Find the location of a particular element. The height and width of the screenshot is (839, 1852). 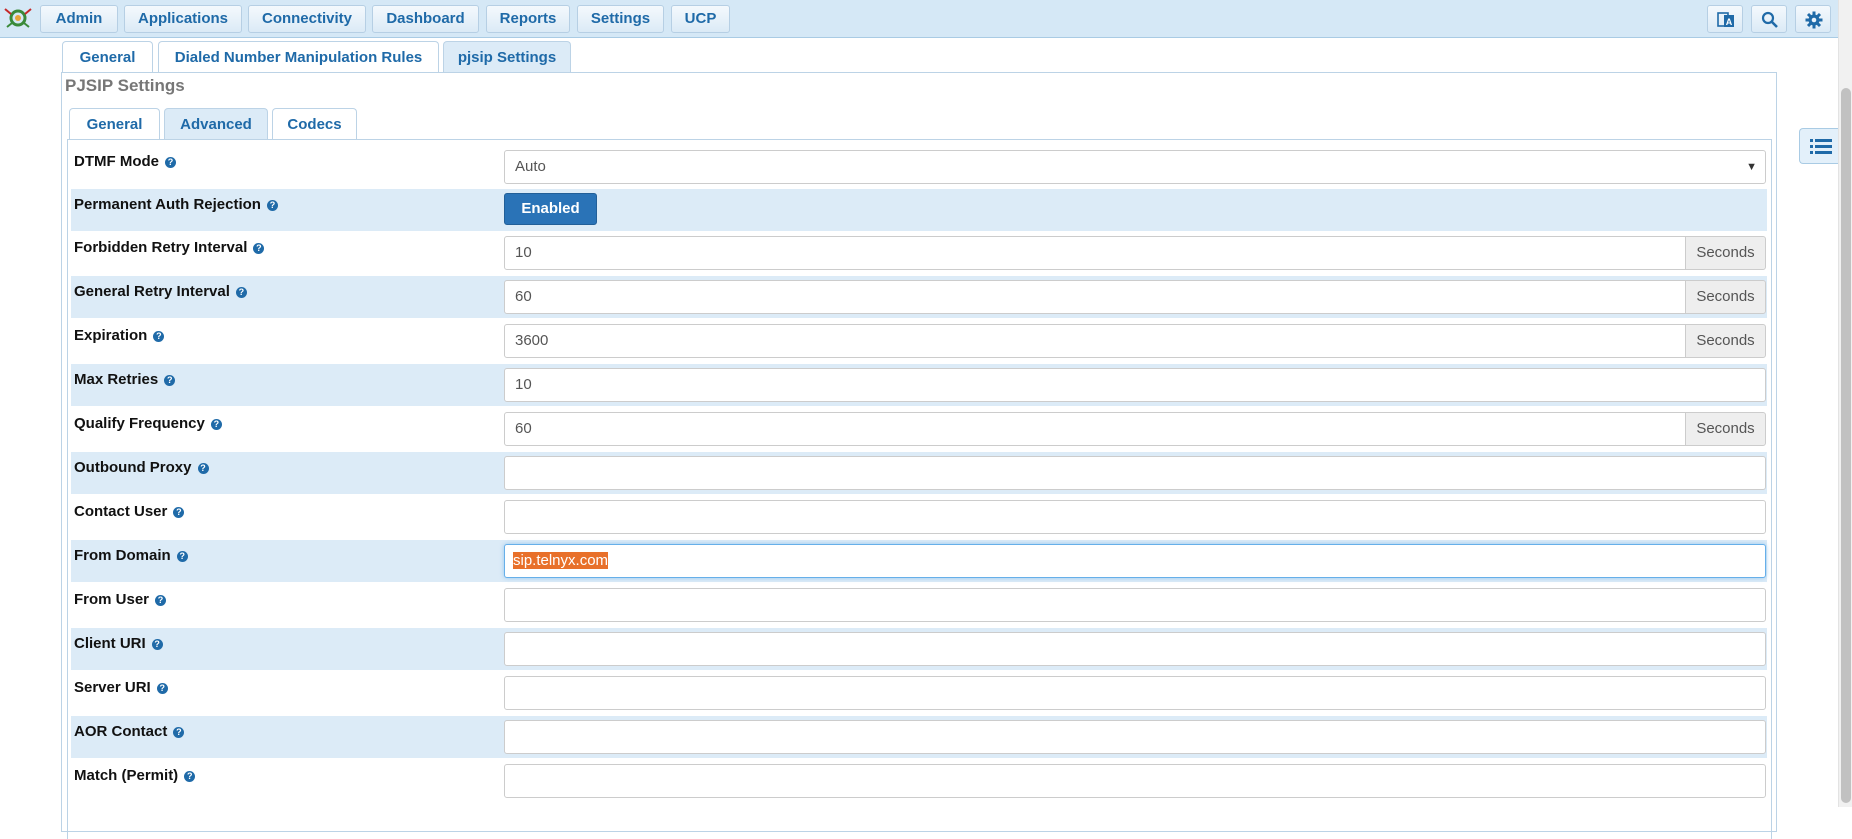

qualify-frequency-label: Qualify Frequency? is located at coordinates (148, 423).